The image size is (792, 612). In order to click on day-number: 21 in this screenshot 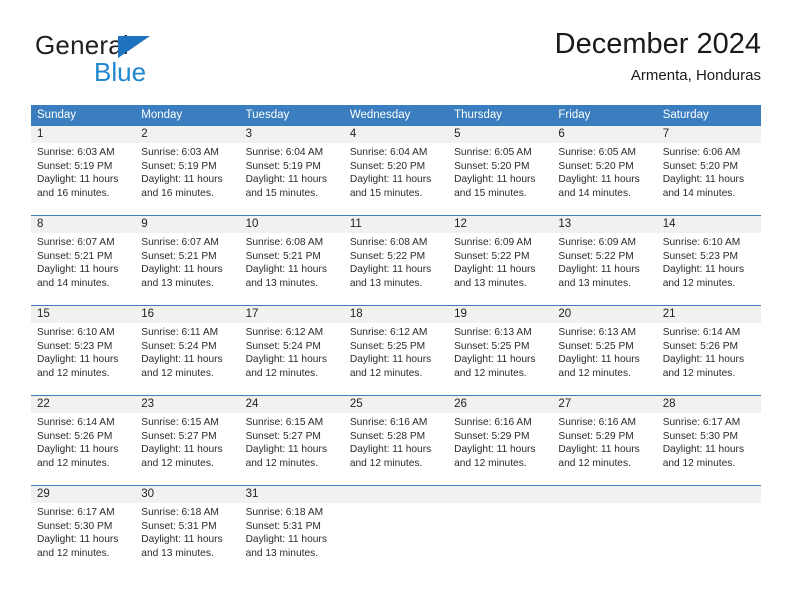, I will do `click(708, 314)`.